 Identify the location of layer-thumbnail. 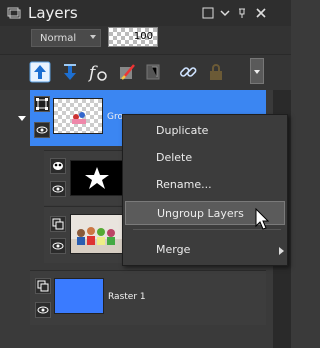
(78, 116).